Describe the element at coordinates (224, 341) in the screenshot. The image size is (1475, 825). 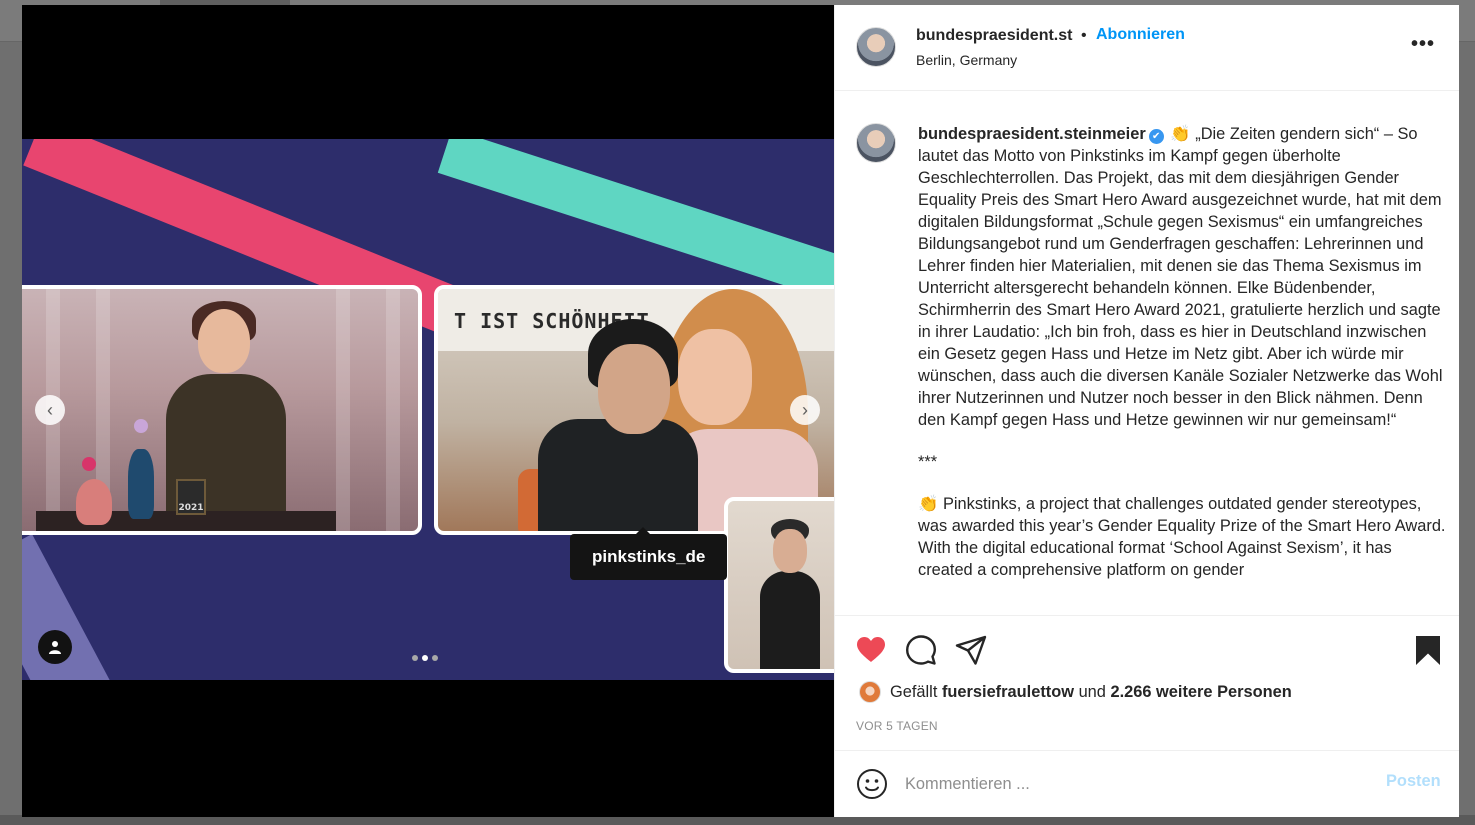
I see `speaker-face` at that location.